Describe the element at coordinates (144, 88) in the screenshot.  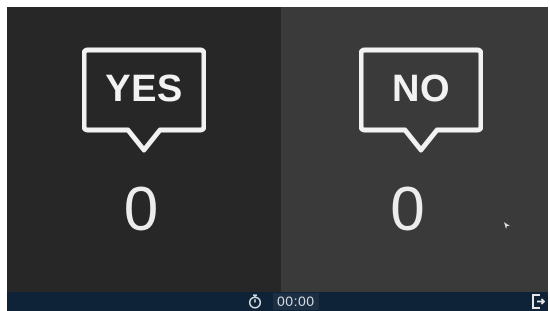
I see `yes-label: YES` at that location.